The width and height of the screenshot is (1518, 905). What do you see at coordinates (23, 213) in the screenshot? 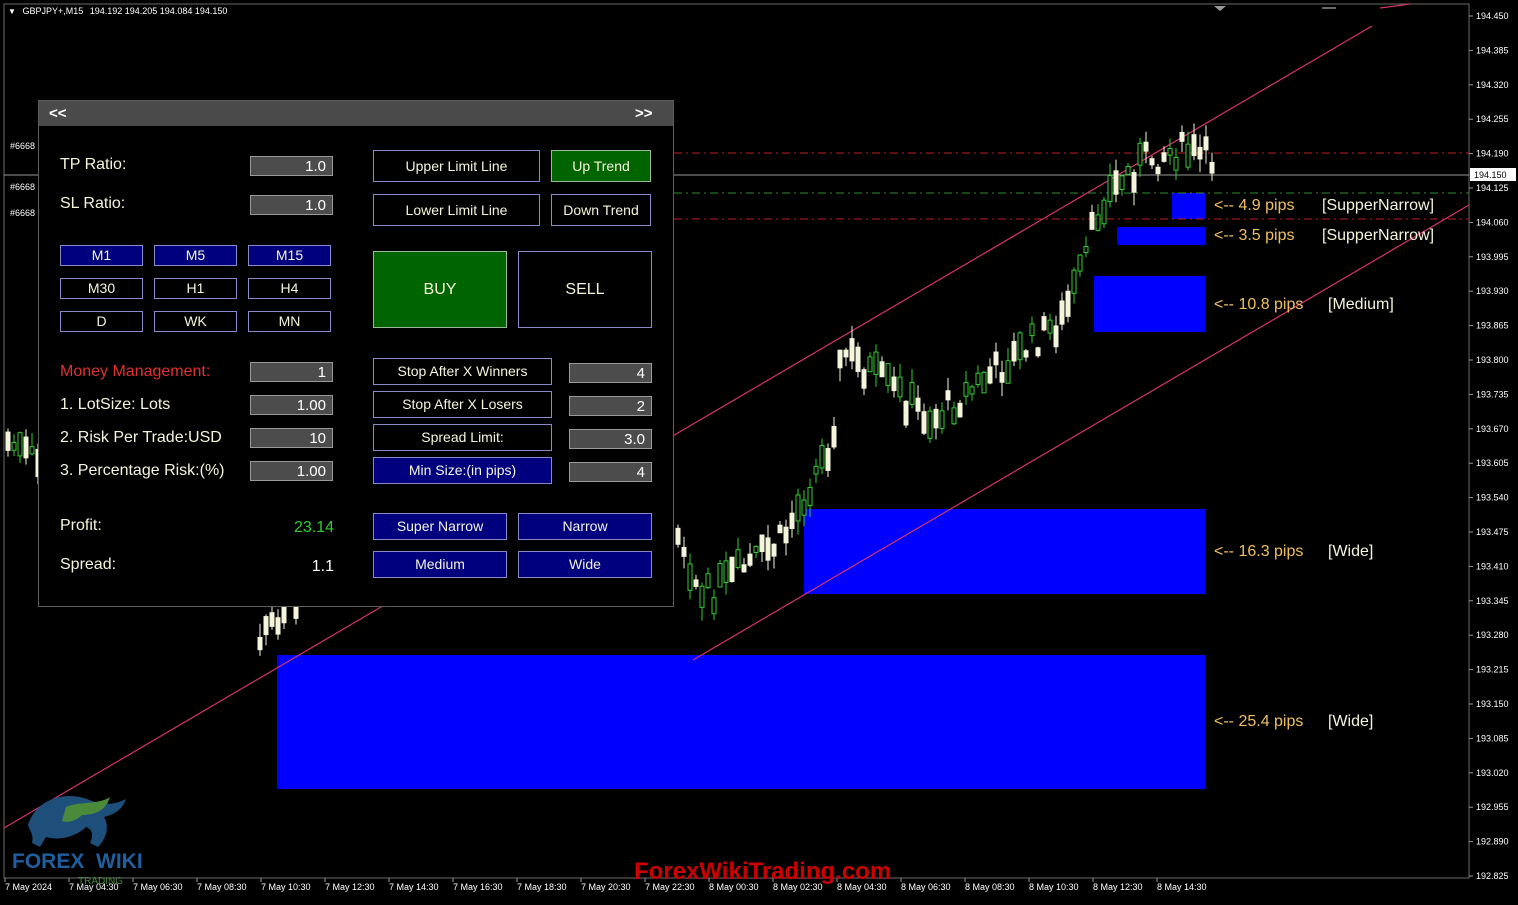
I see `line-tag-3: #6668` at bounding box center [23, 213].